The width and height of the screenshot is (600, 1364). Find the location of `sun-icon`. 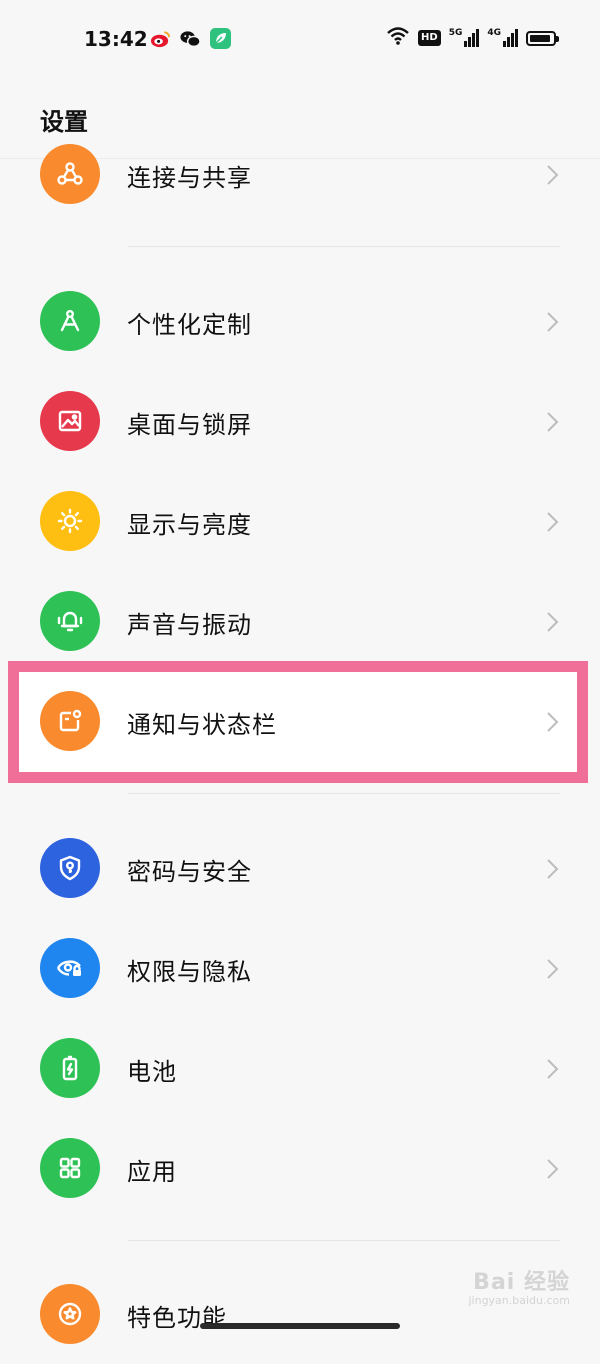

sun-icon is located at coordinates (70, 521).